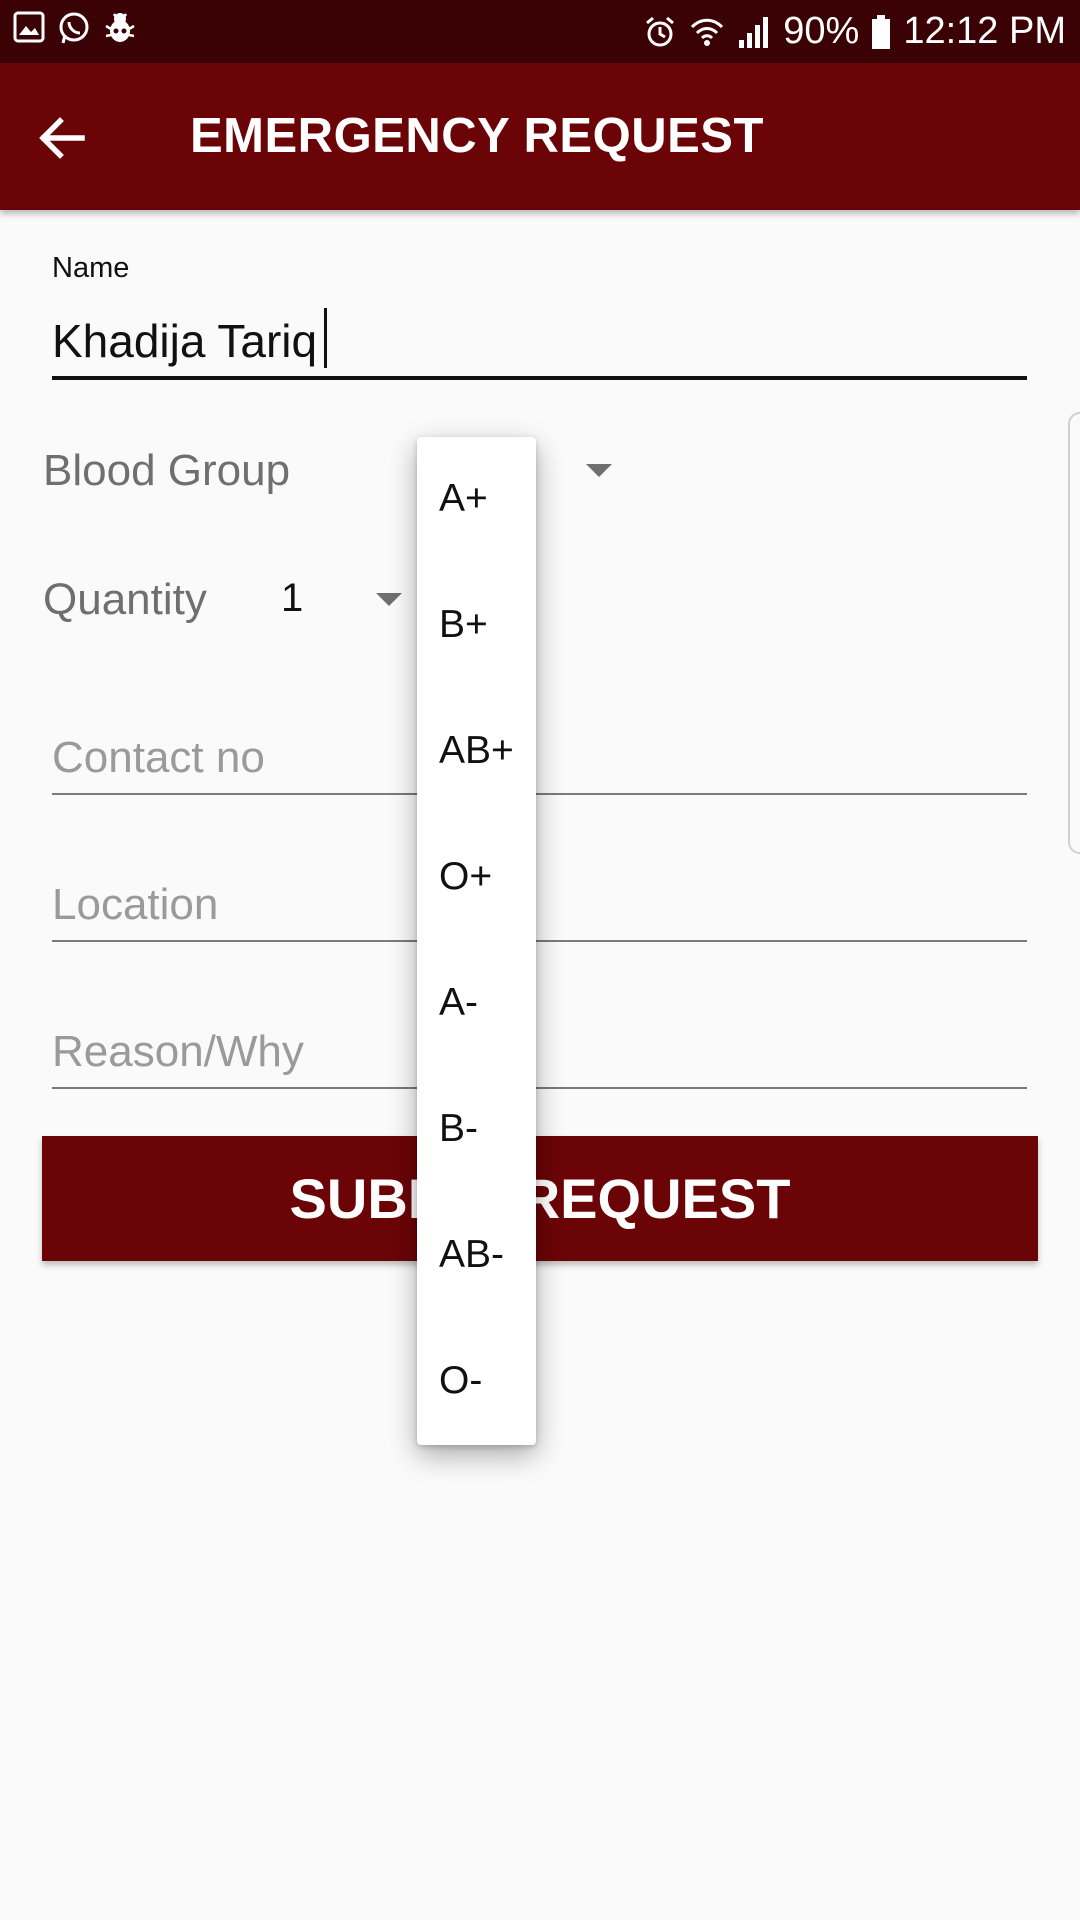  I want to click on dropdown-item-ab-pos: AB+, so click(476, 752).